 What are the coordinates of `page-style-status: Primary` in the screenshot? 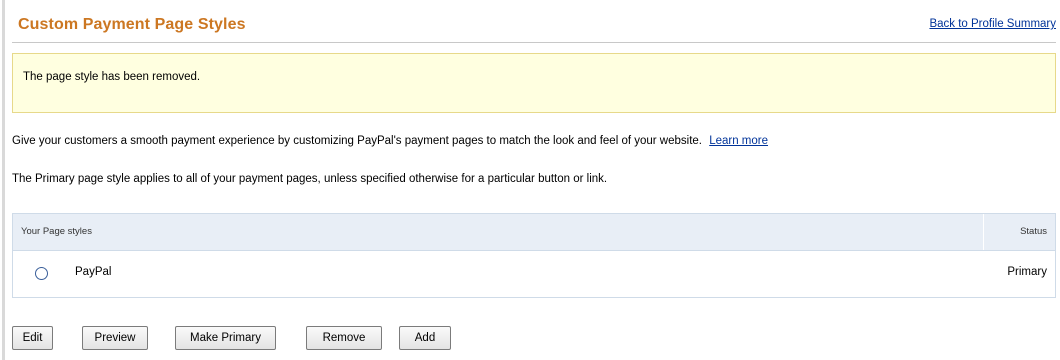 It's located at (1027, 272).